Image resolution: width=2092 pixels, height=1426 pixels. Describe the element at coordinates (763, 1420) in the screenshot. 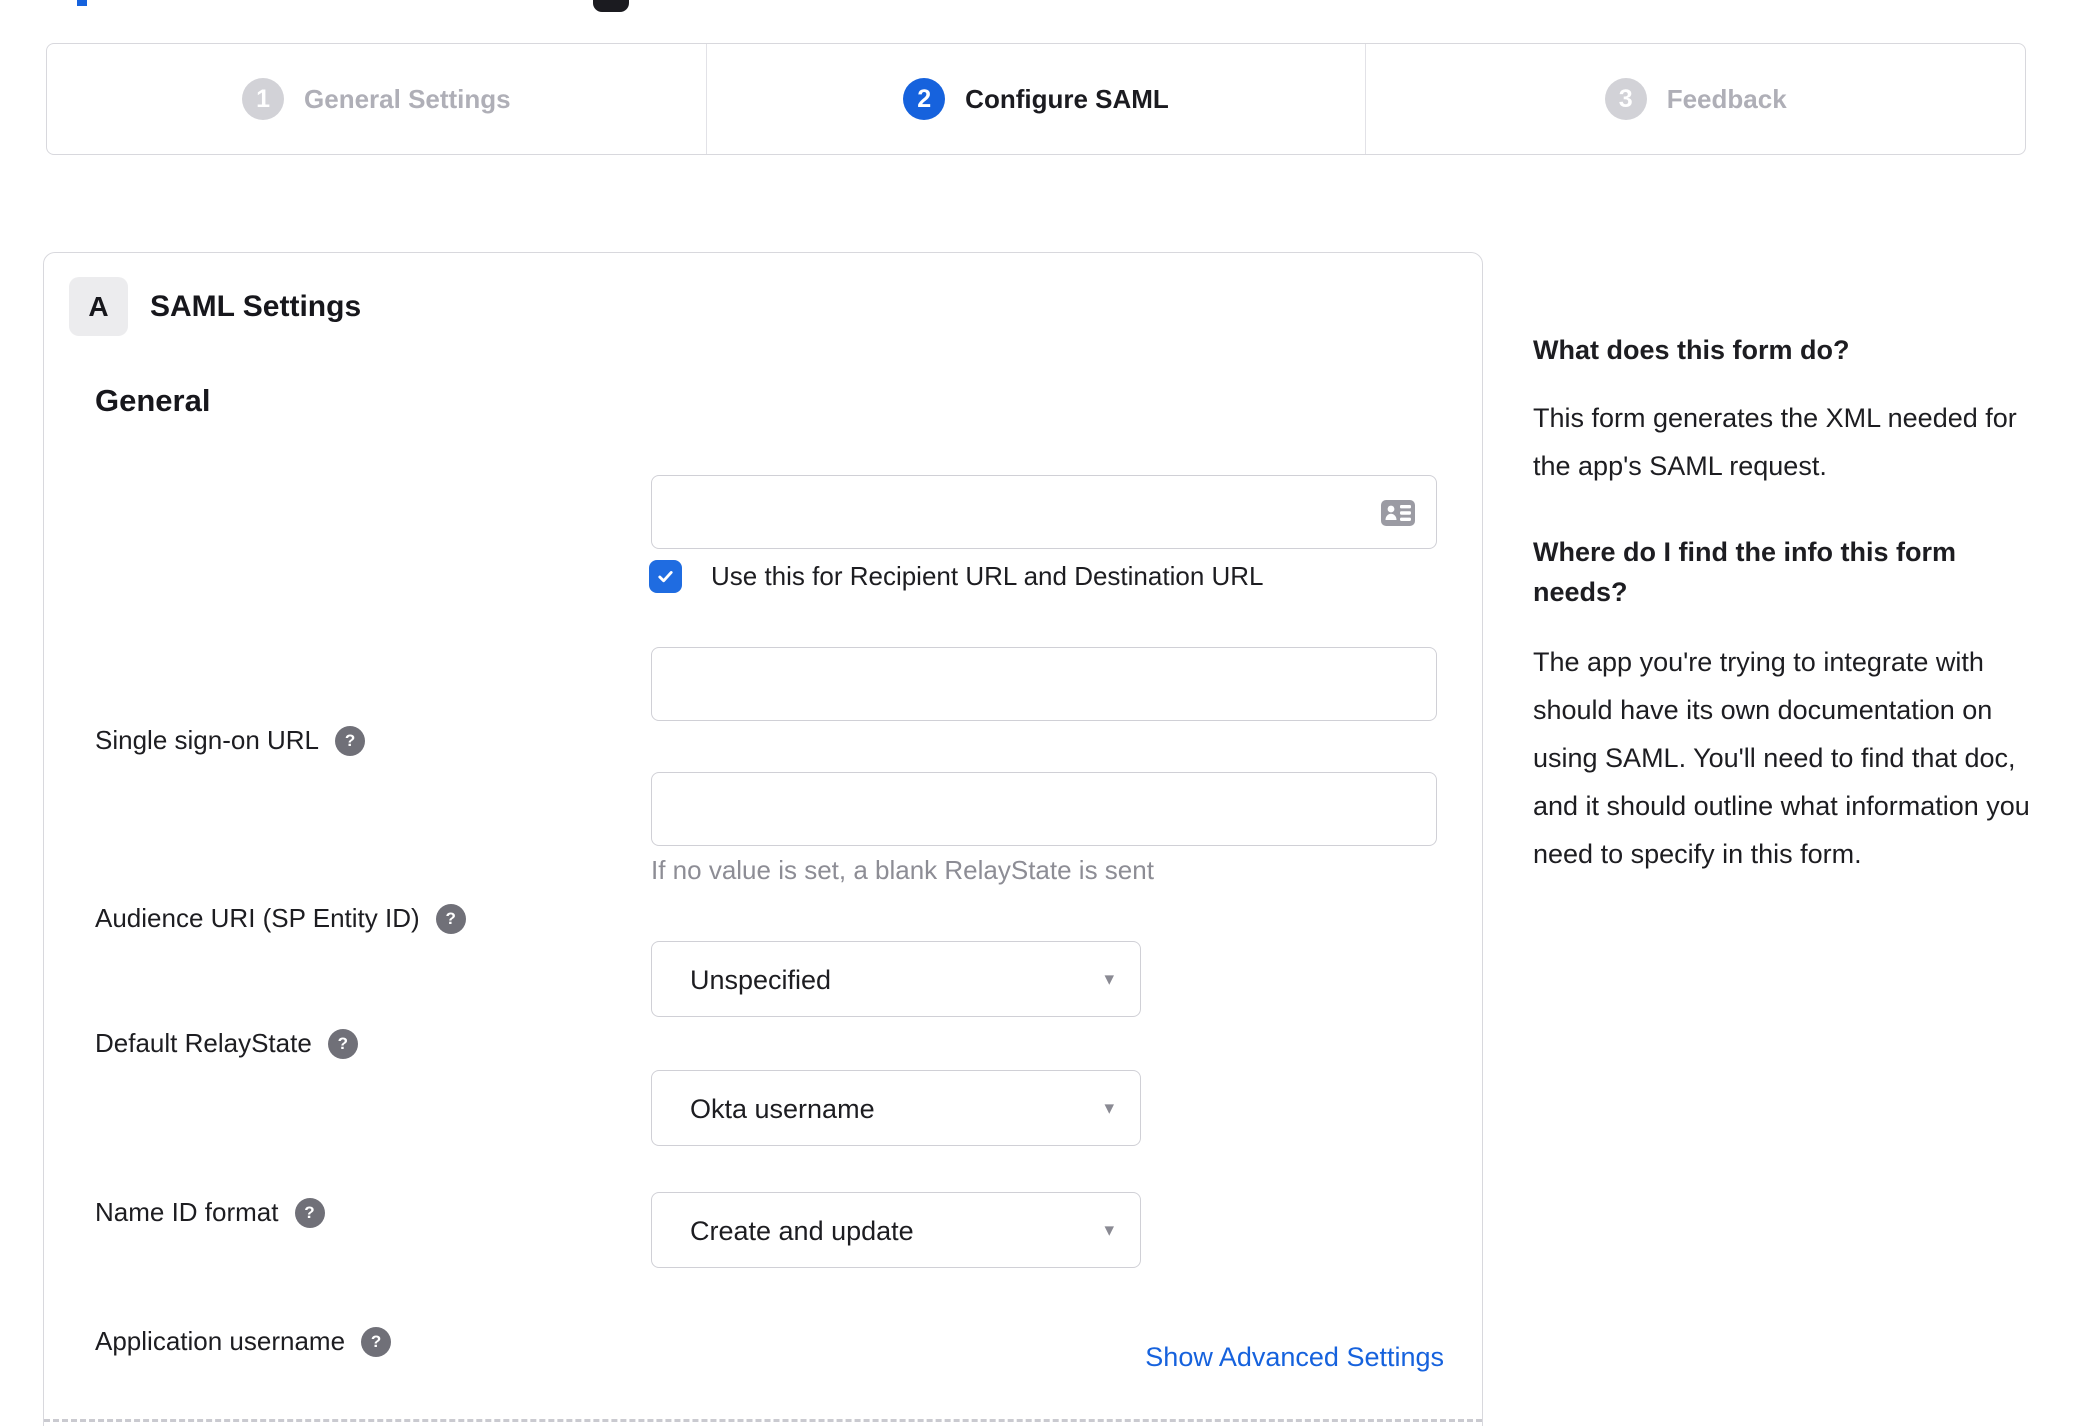

I see `section-divider-dashed` at that location.